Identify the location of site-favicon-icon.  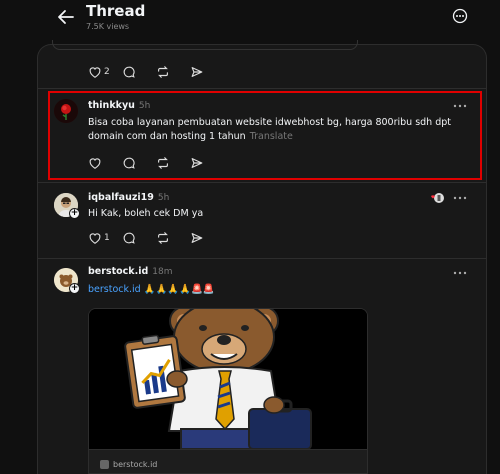
(104, 464).